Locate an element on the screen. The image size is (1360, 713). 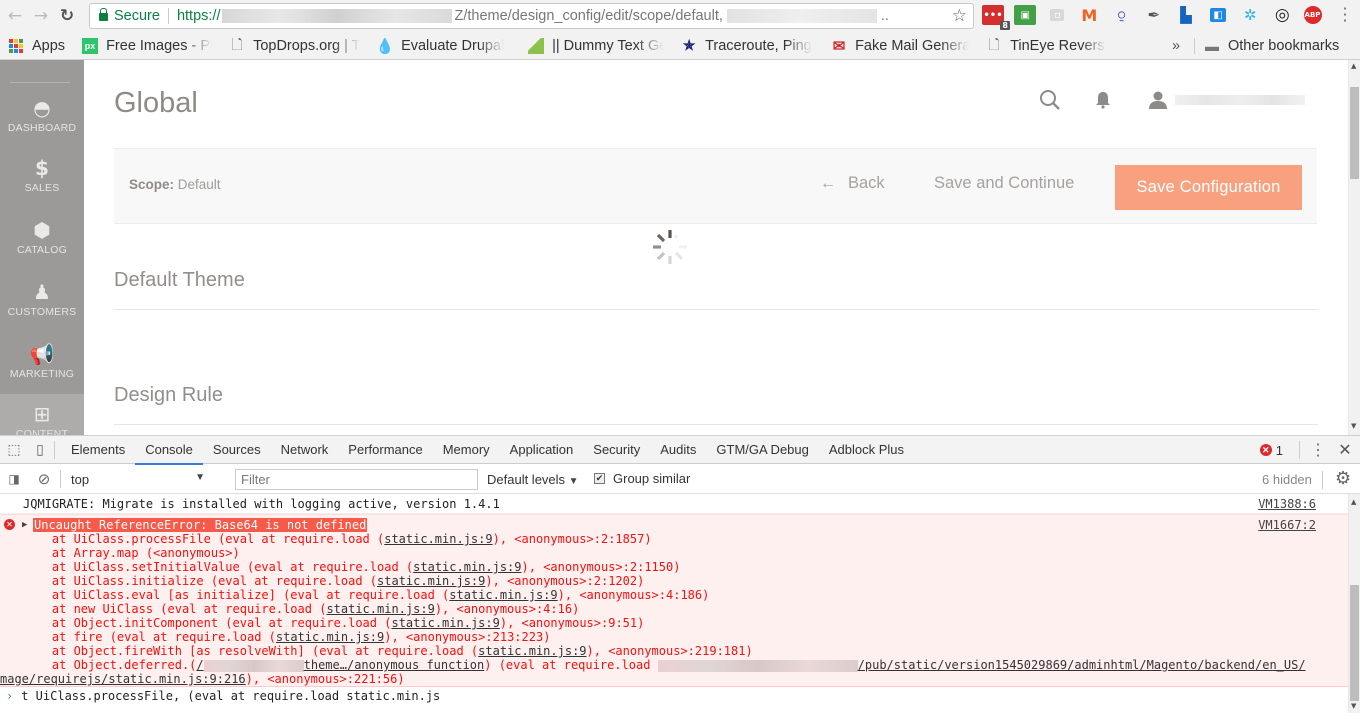
tab-console: Console is located at coordinates (169, 450).